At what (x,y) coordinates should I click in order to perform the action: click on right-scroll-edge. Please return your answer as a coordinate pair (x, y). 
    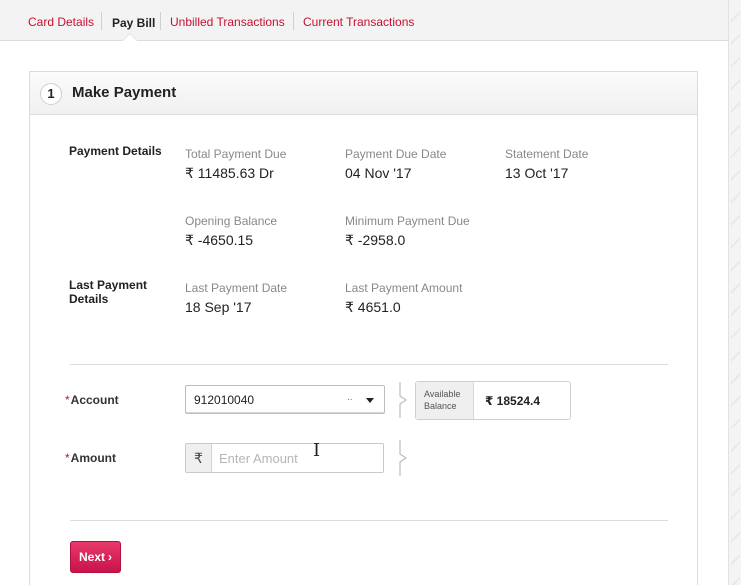
    Looking at the image, I should click on (734, 292).